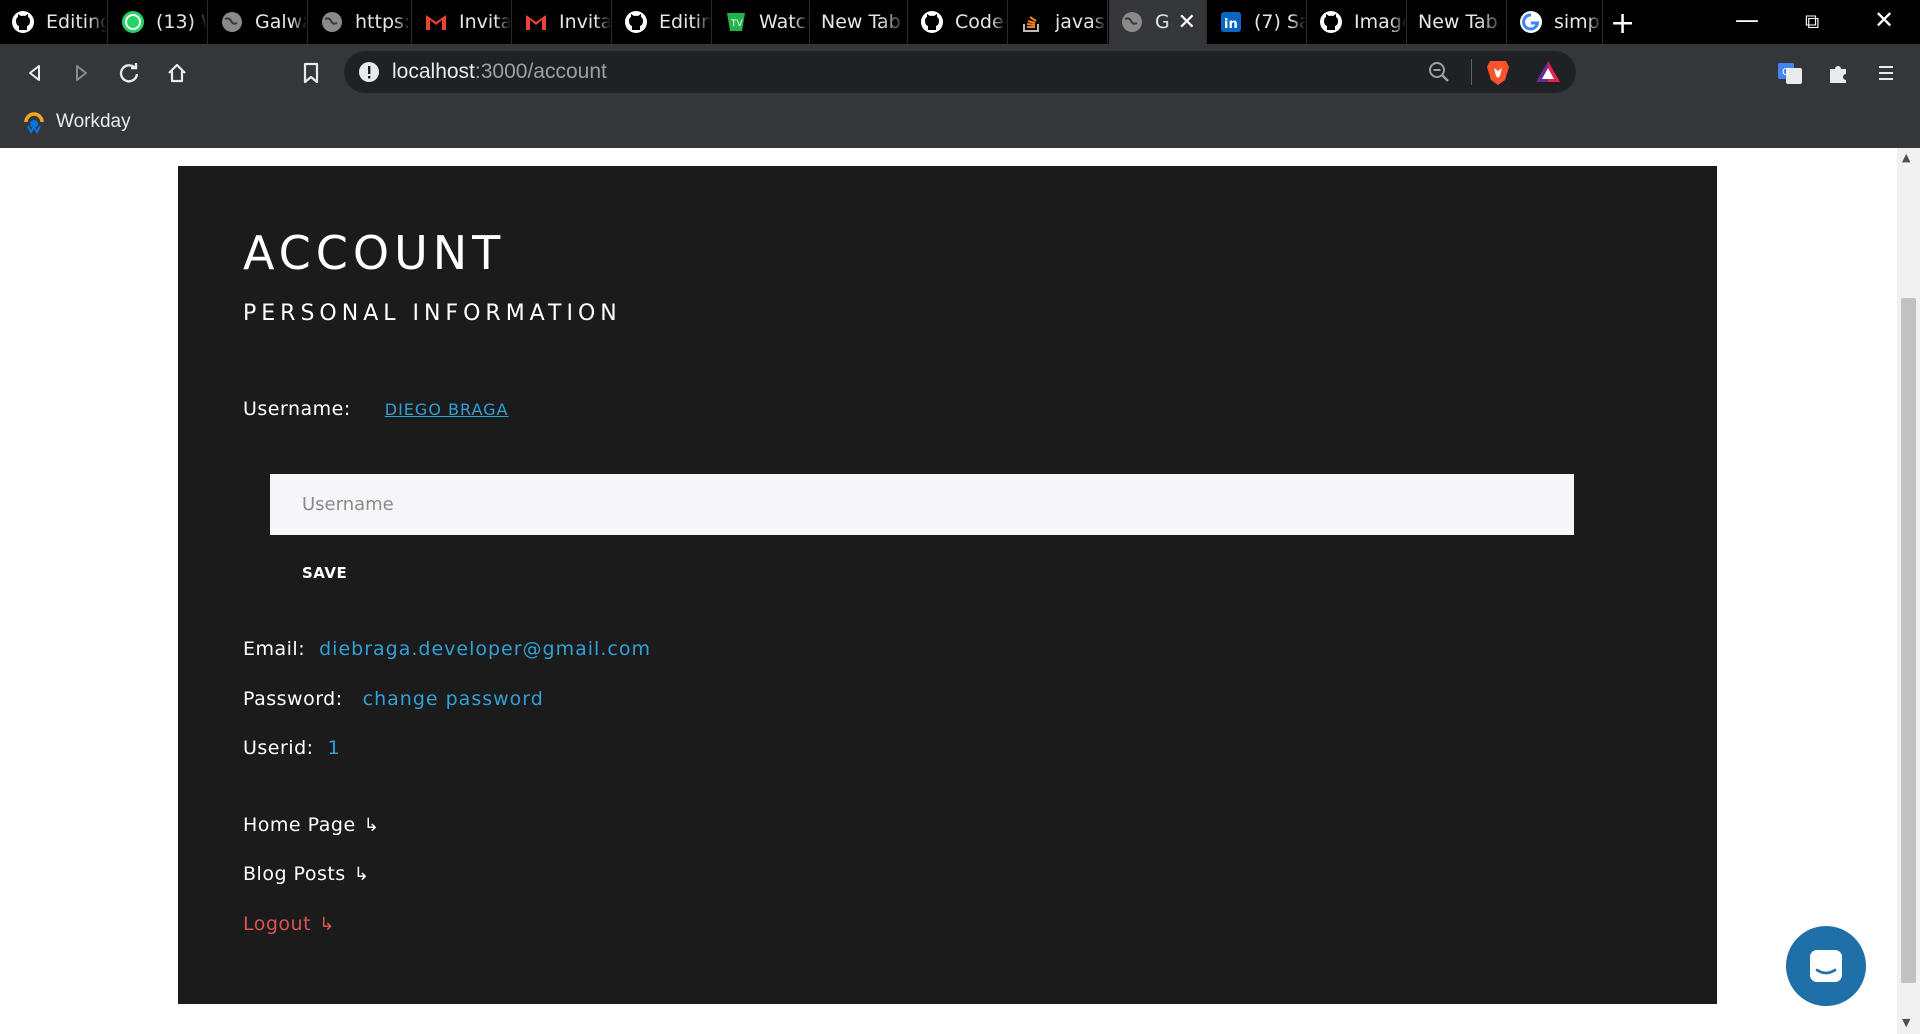  I want to click on browser-tab: in (7) Sar, so click(1257, 22).